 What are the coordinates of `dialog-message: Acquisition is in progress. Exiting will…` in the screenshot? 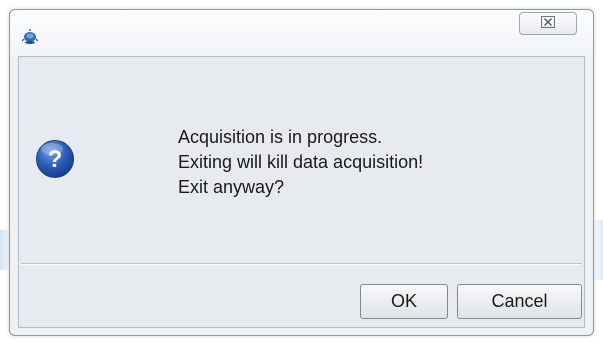 It's located at (300, 162).